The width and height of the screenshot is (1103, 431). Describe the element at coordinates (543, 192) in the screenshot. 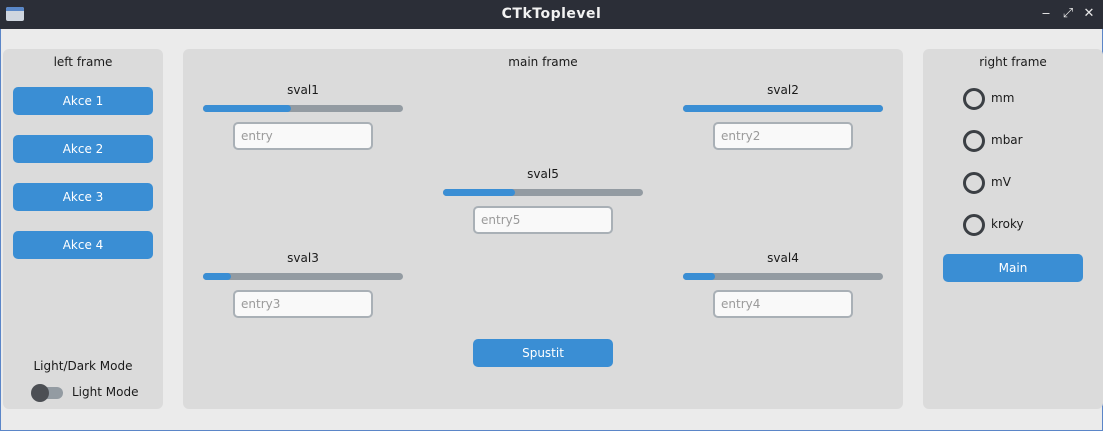

I see `sval5-slider` at that location.